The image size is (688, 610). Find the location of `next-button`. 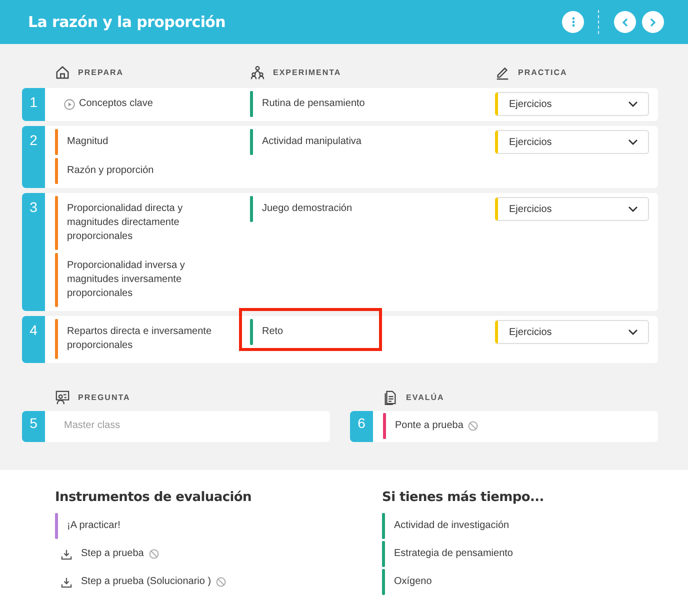

next-button is located at coordinates (653, 22).